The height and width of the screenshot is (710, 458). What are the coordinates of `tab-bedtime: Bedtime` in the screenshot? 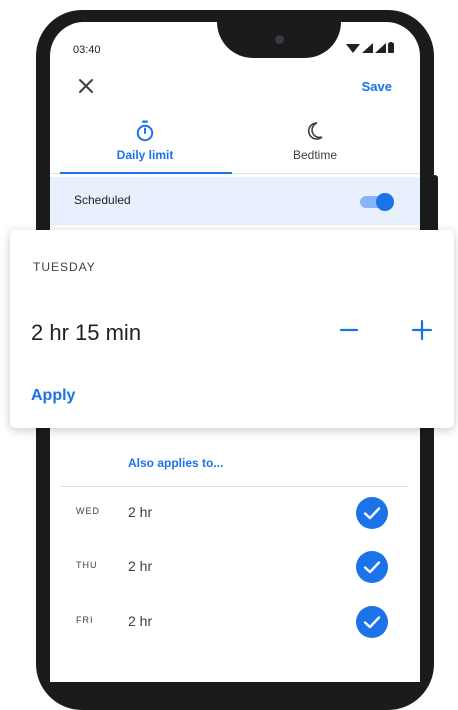 It's located at (315, 142).